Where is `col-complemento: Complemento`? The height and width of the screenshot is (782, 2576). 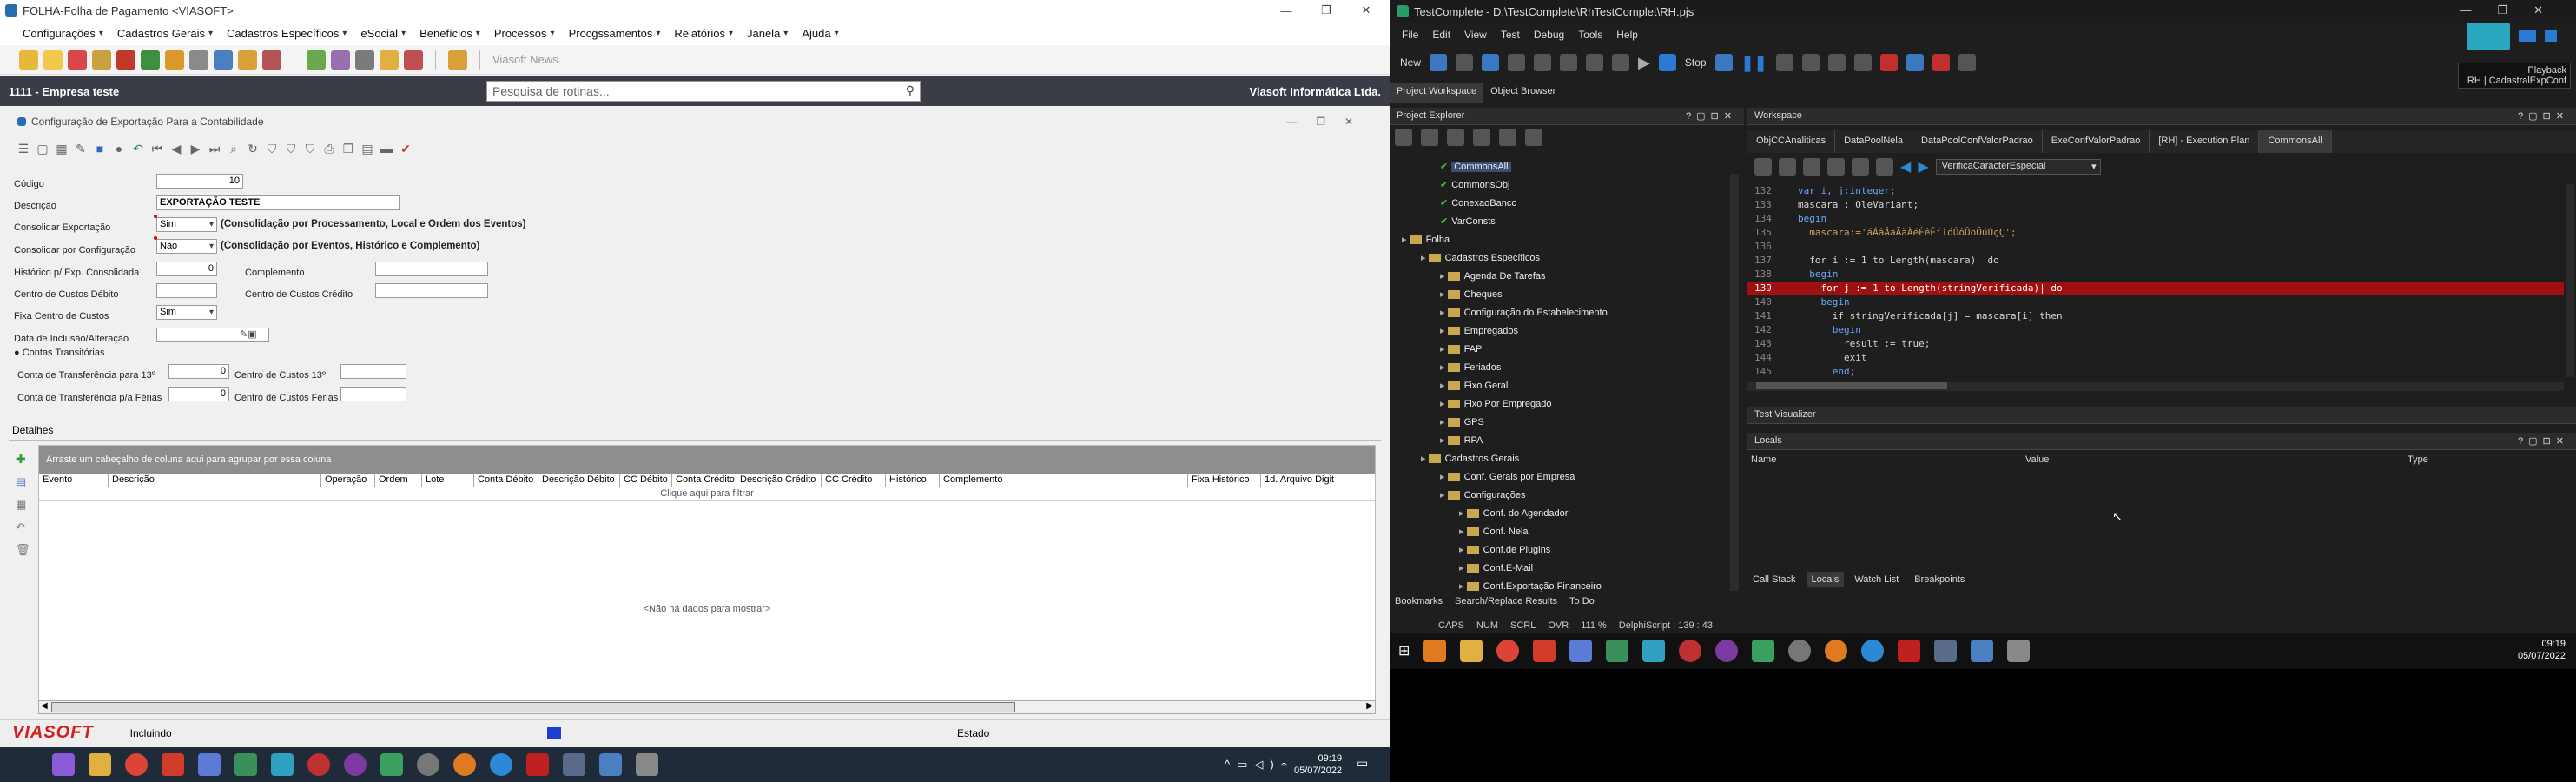 col-complemento: Complemento is located at coordinates (1064, 481).